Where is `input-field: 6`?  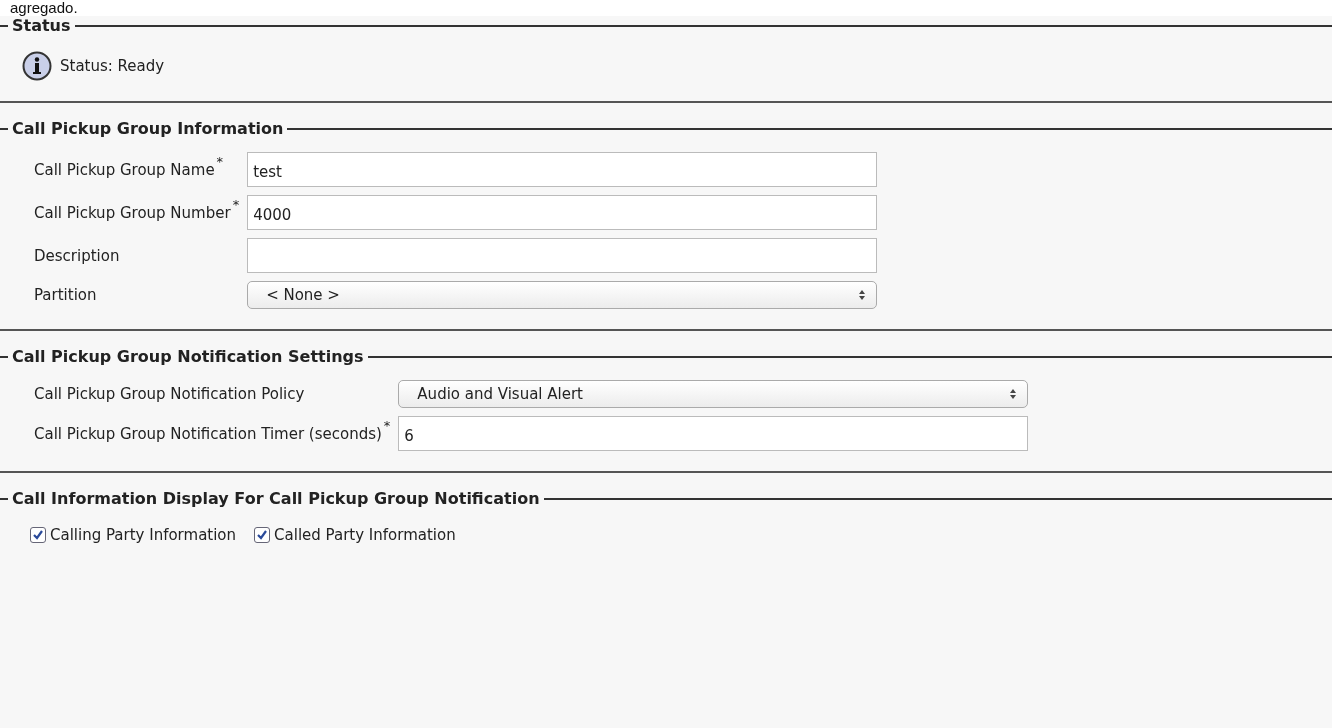
input-field: 6 is located at coordinates (713, 433).